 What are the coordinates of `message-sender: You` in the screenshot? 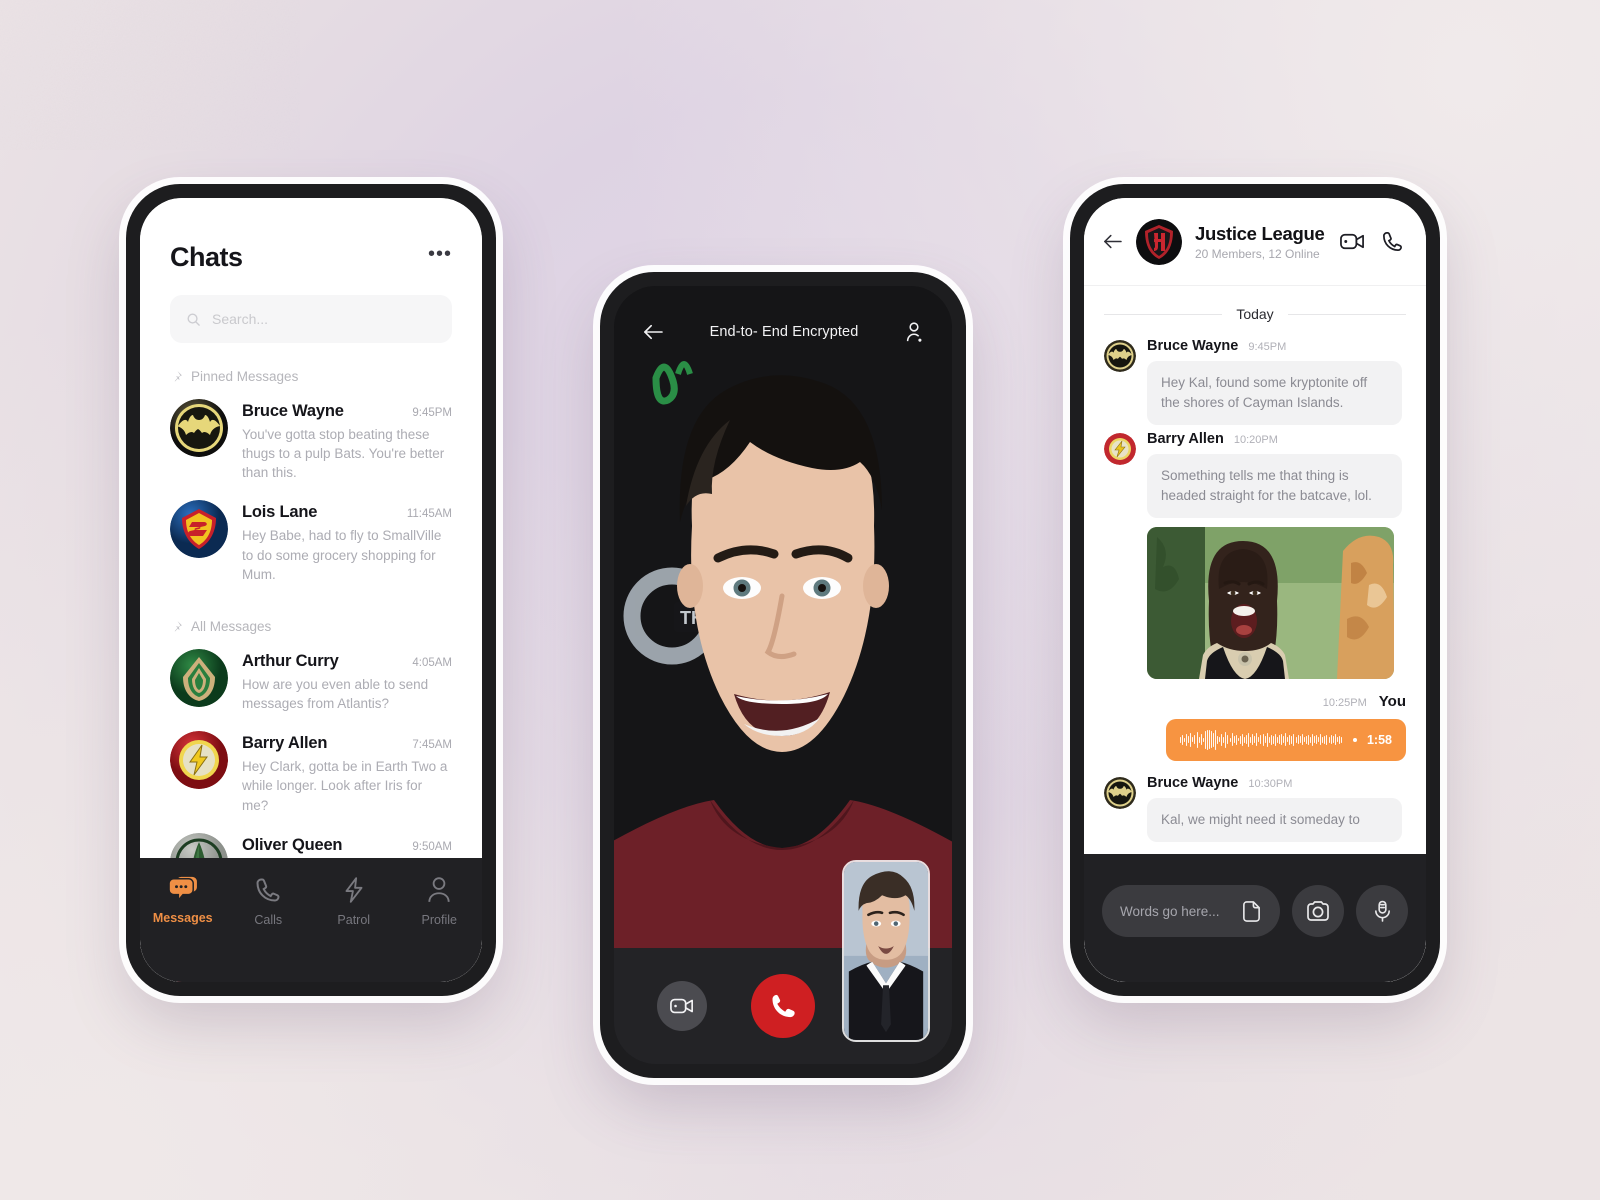 It's located at (1392, 701).